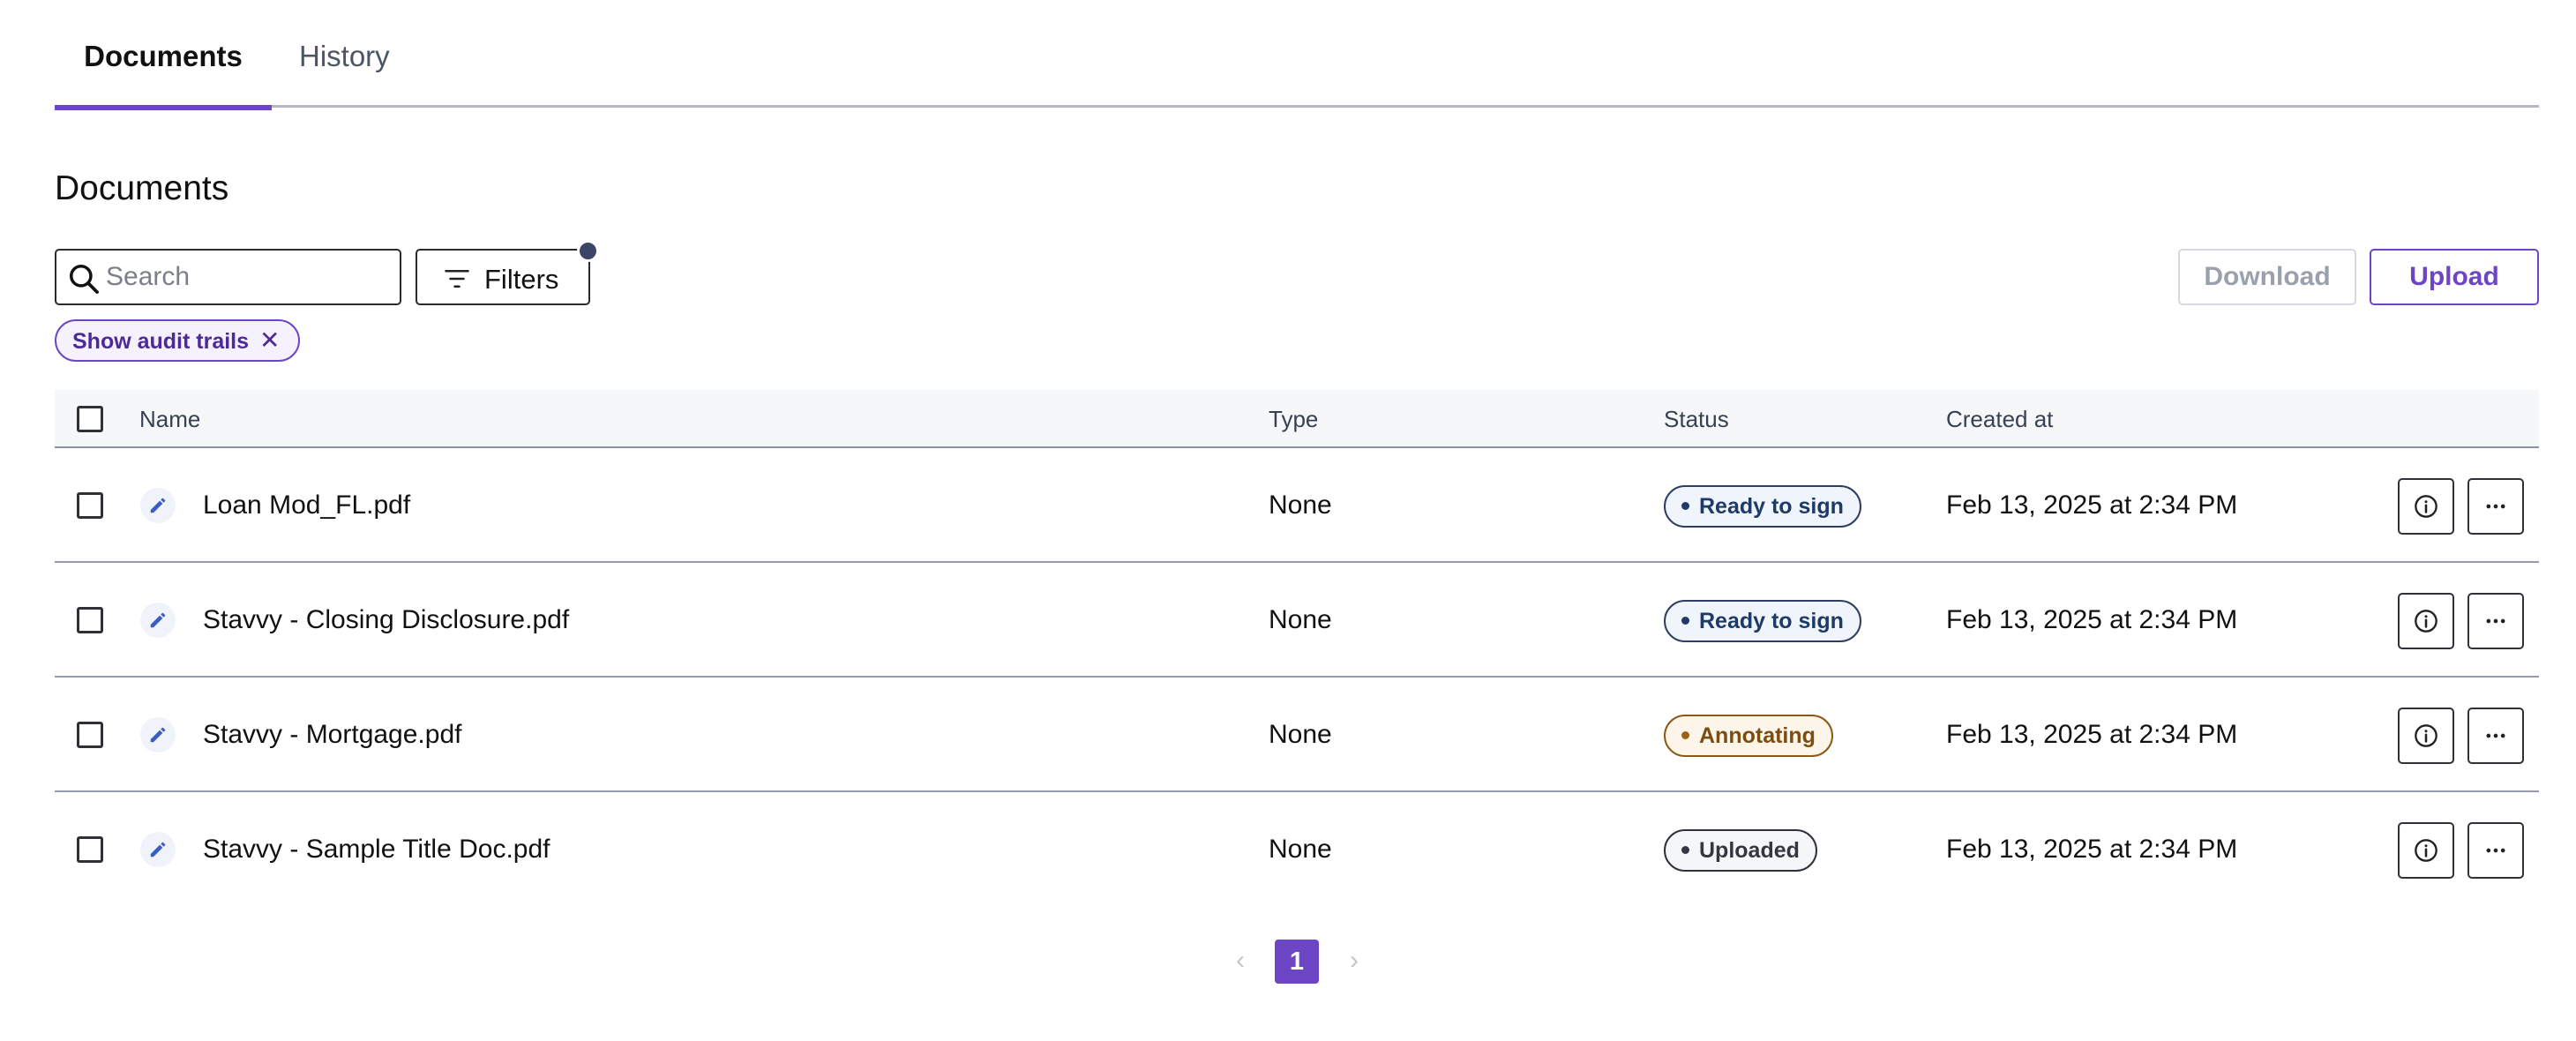 The width and height of the screenshot is (2576, 1041). What do you see at coordinates (1294, 419) in the screenshot?
I see `column-header-type: Type` at bounding box center [1294, 419].